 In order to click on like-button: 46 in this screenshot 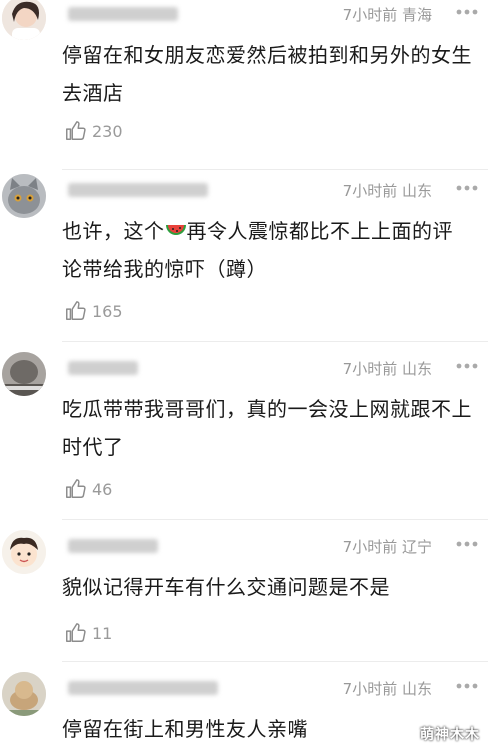, I will do `click(88, 489)`.